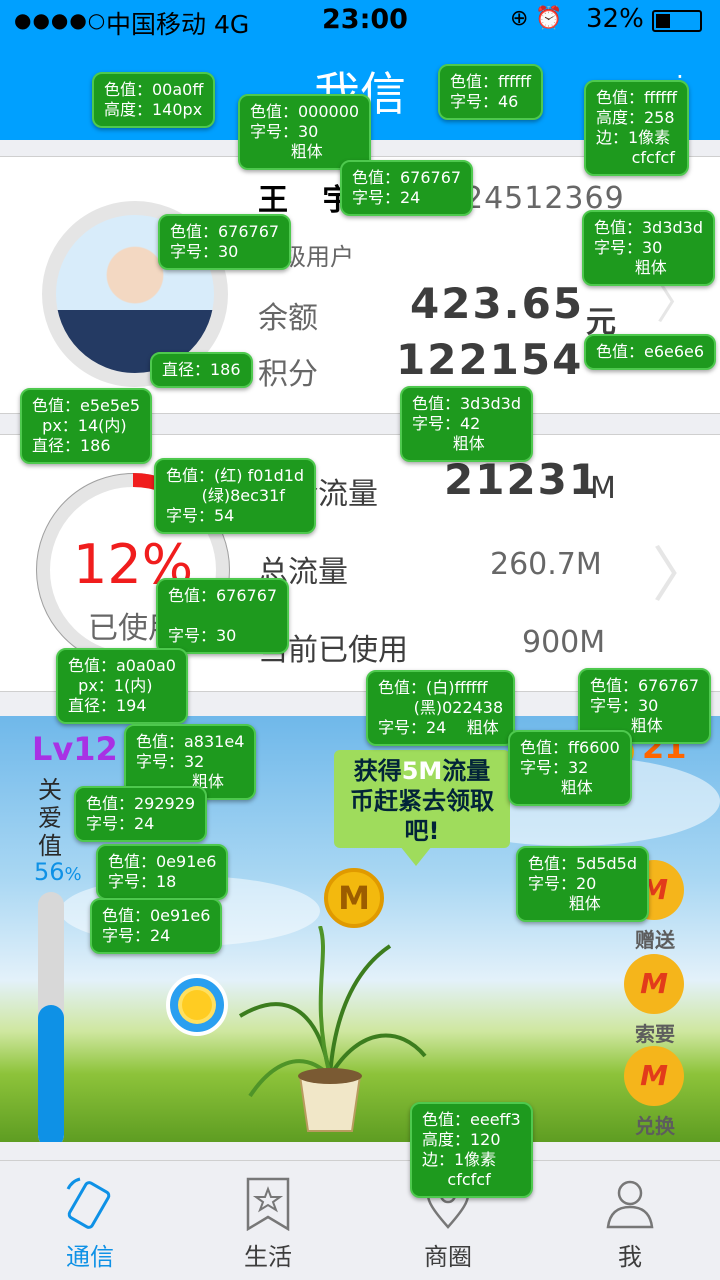 The image size is (720, 1280). What do you see at coordinates (637, 128) in the screenshot?
I see `annotation-note: 色值：ffffff 高度：258 边：1像素 cfcfcf` at bounding box center [637, 128].